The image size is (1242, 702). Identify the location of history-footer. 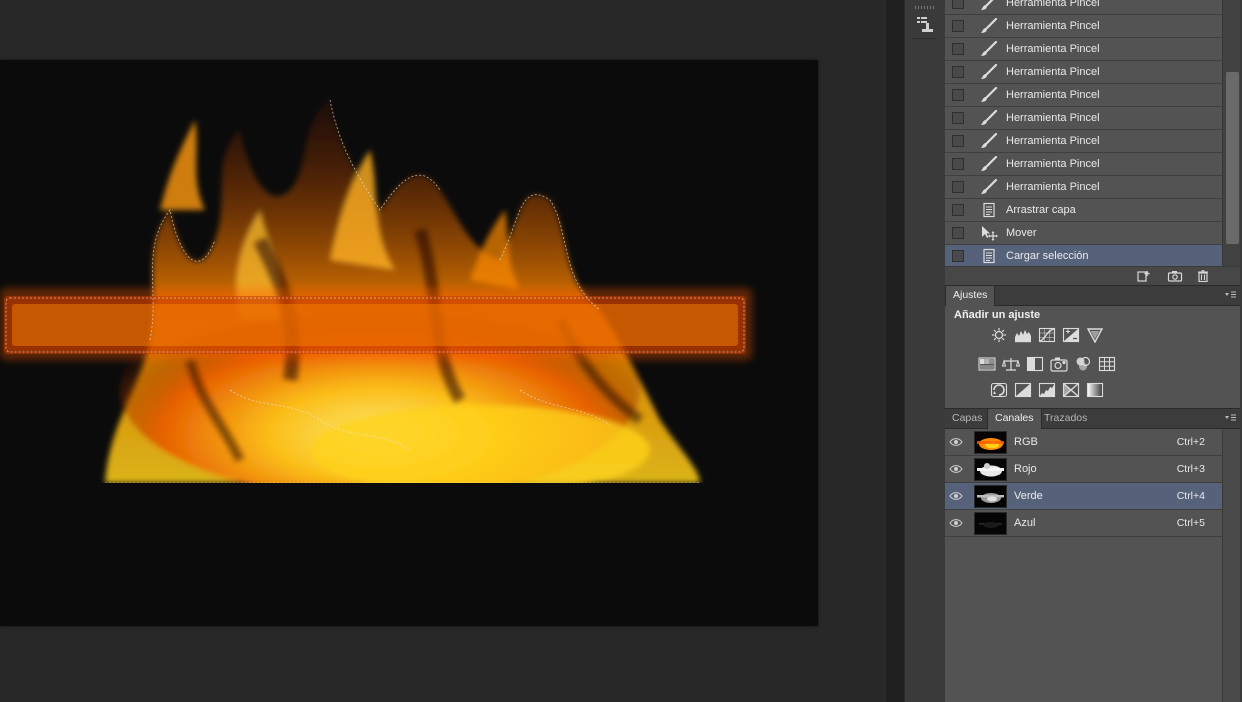
(1093, 276).